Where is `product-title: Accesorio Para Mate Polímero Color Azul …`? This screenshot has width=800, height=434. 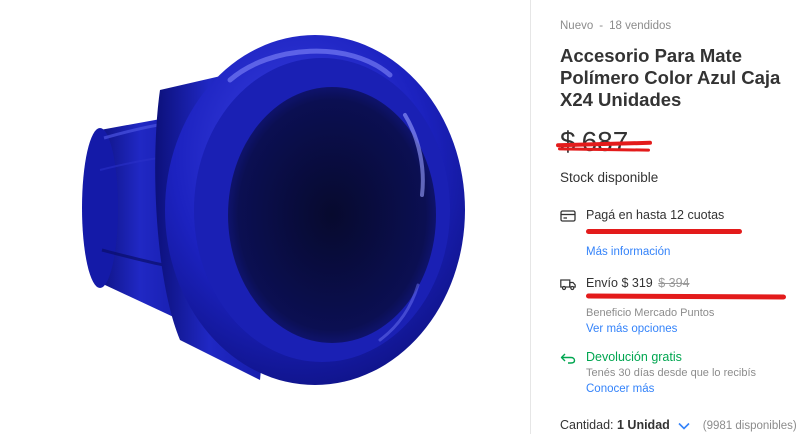
product-title: Accesorio Para Mate Polímero Color Azul … is located at coordinates (670, 77).